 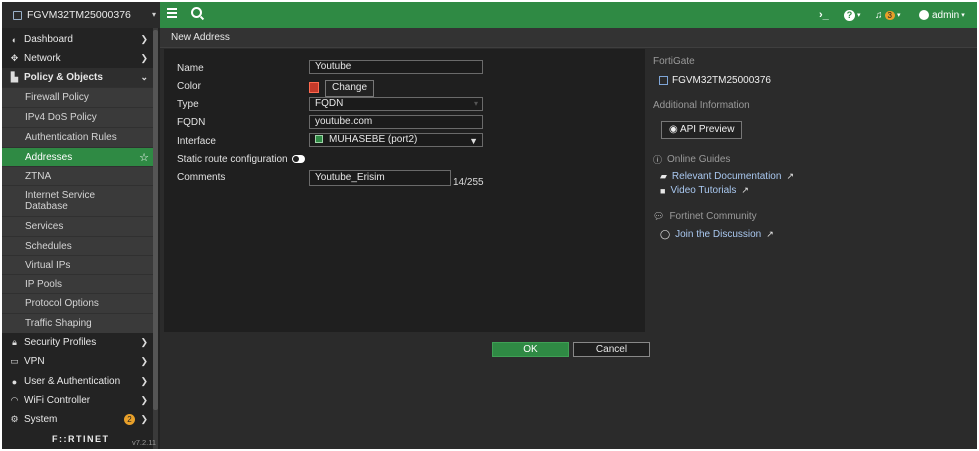 I want to click on star-icon: ☆, so click(x=144, y=157).